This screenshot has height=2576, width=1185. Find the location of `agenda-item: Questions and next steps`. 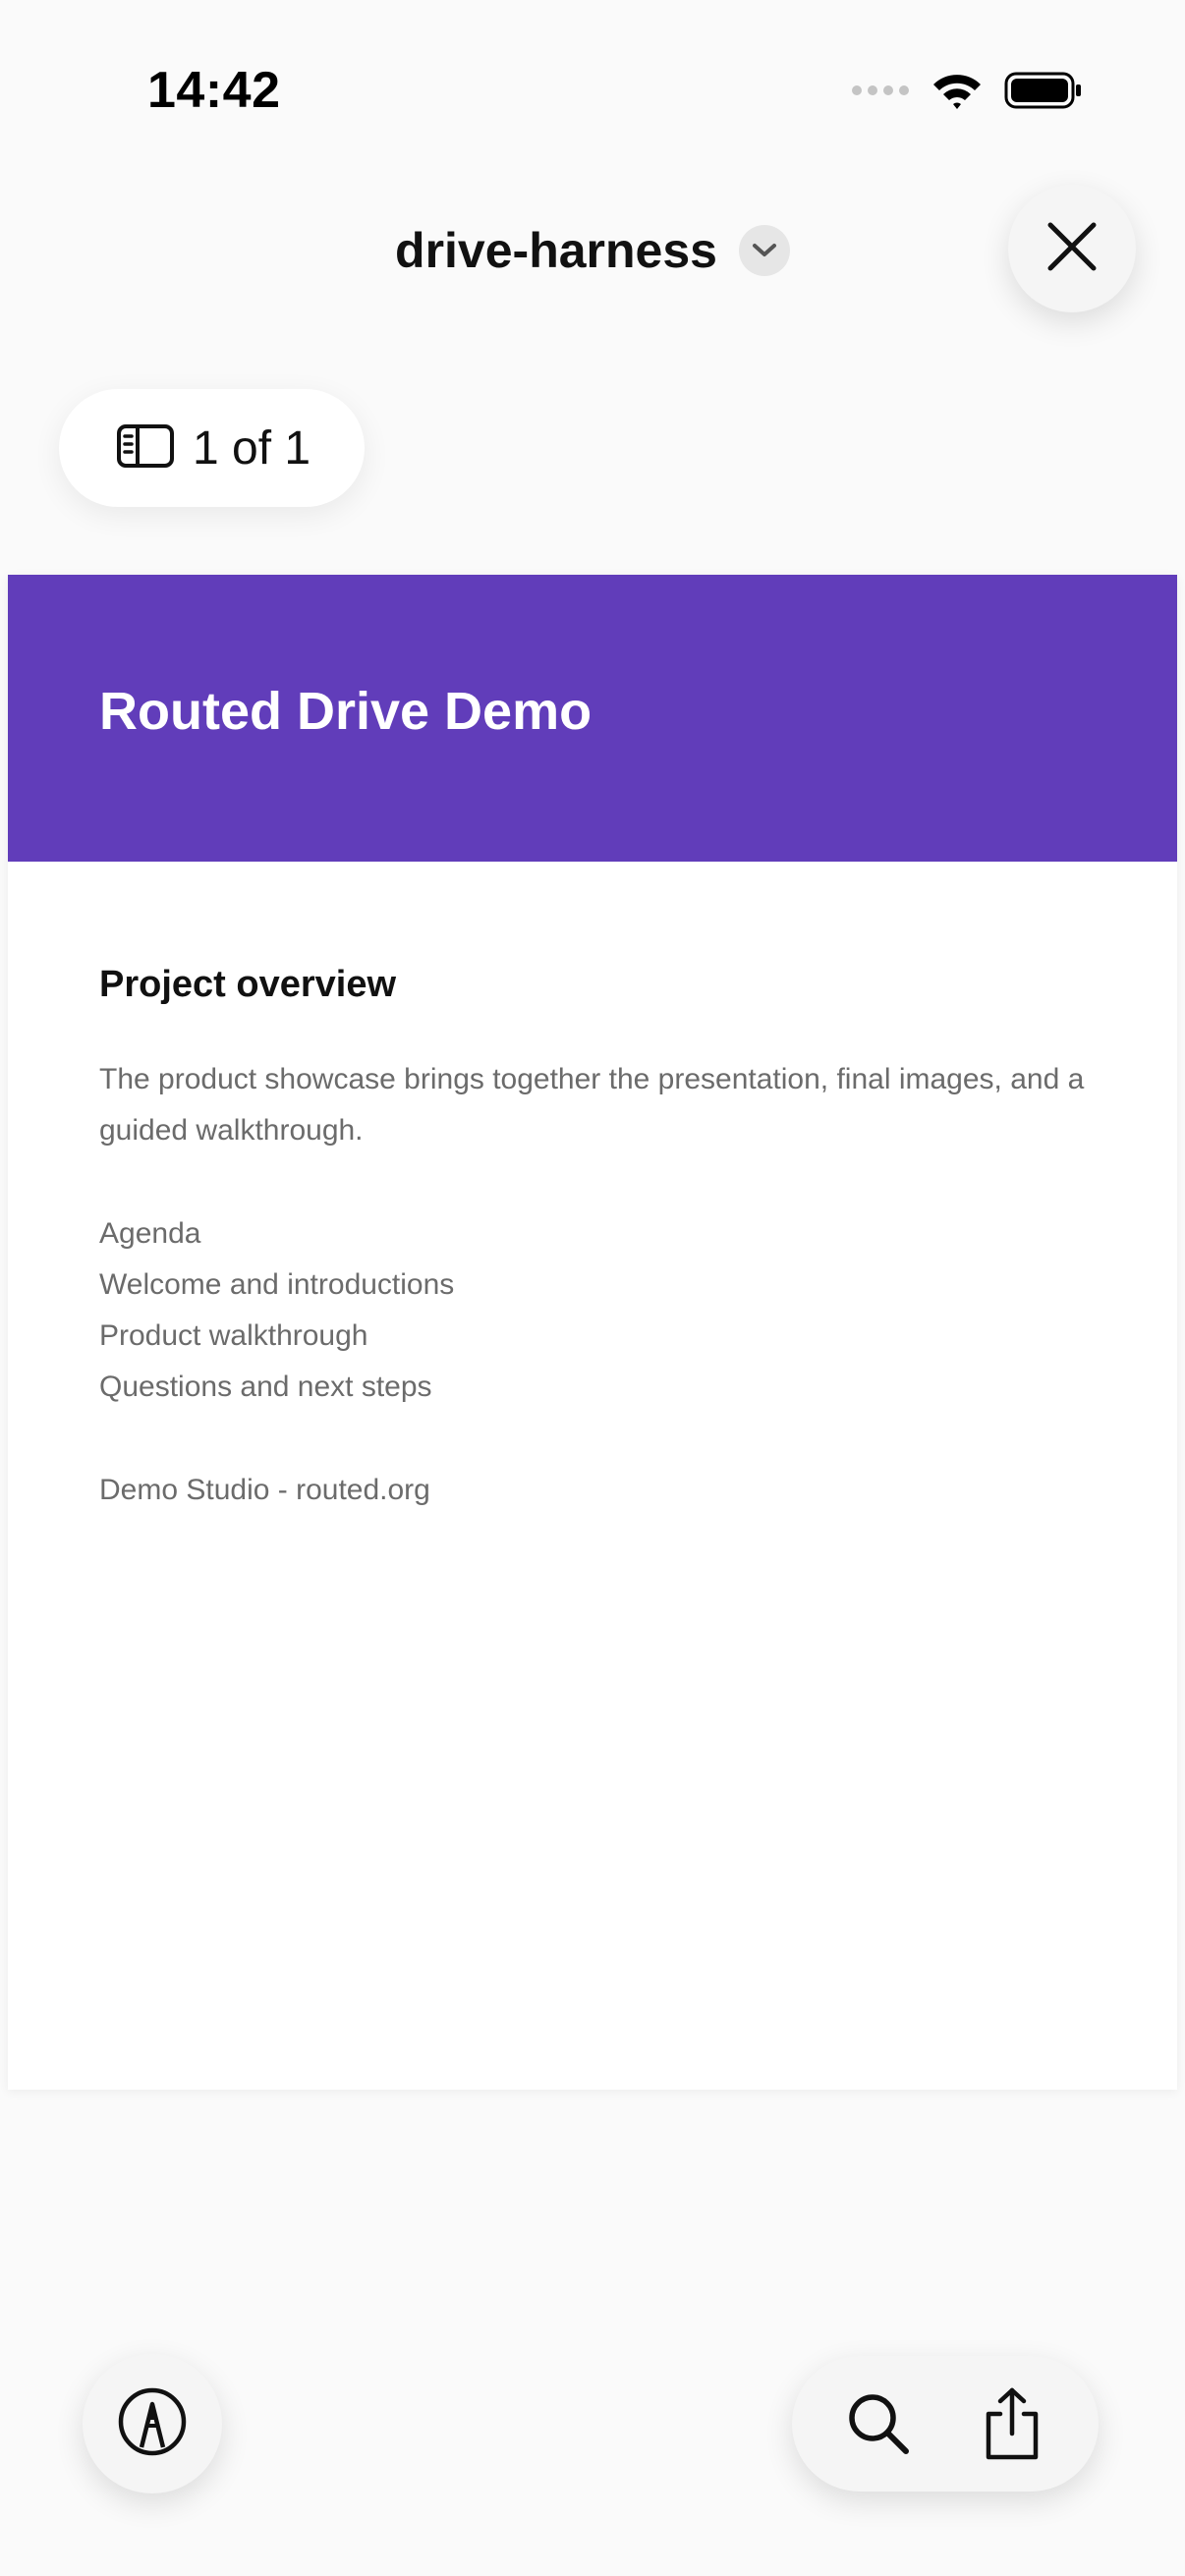

agenda-item: Questions and next steps is located at coordinates (265, 1387).